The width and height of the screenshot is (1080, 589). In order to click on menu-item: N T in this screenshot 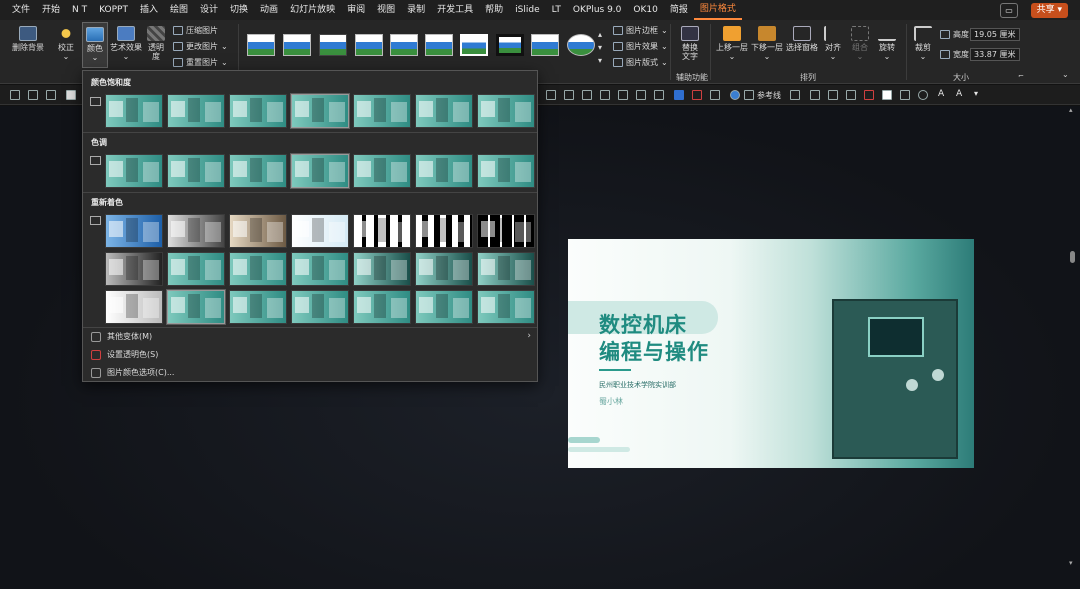, I will do `click(79, 10)`.